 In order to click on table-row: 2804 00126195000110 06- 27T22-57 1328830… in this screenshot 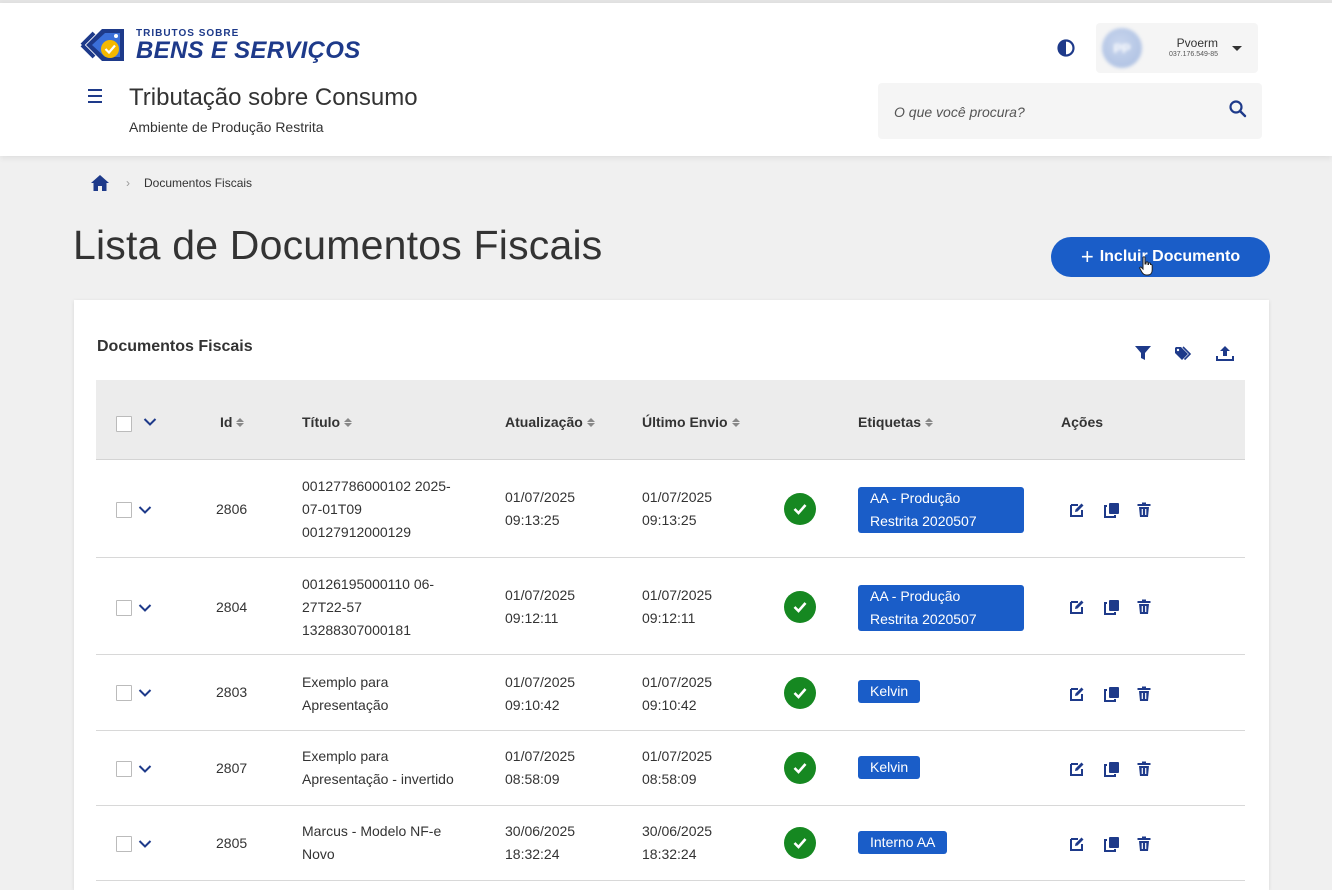, I will do `click(670, 606)`.